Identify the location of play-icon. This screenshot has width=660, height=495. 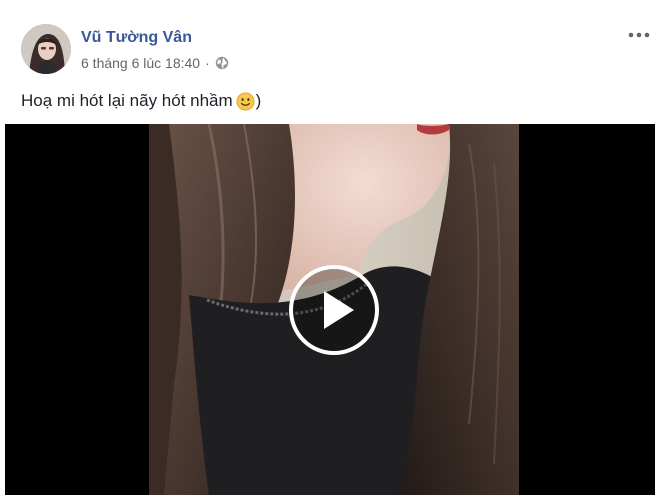
(334, 310).